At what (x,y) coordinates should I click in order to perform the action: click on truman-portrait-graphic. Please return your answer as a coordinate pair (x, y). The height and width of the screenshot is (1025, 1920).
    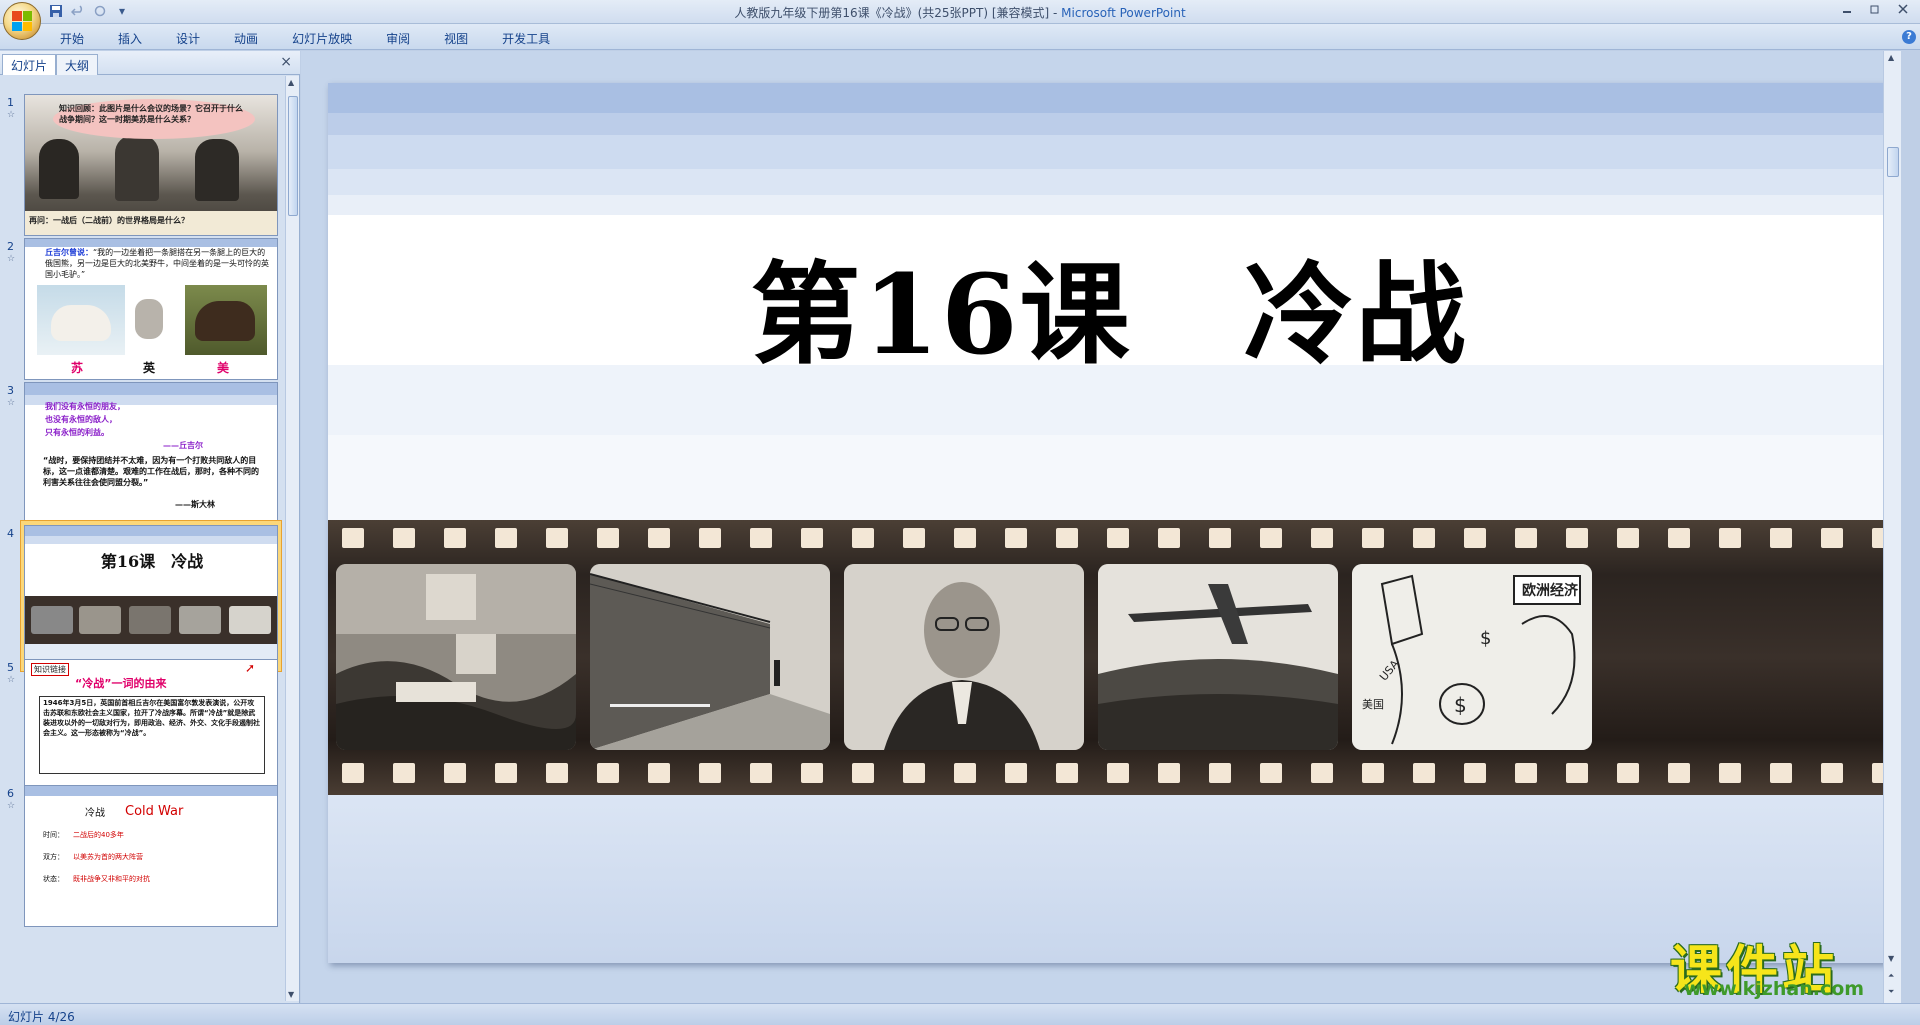
    Looking at the image, I should click on (964, 657).